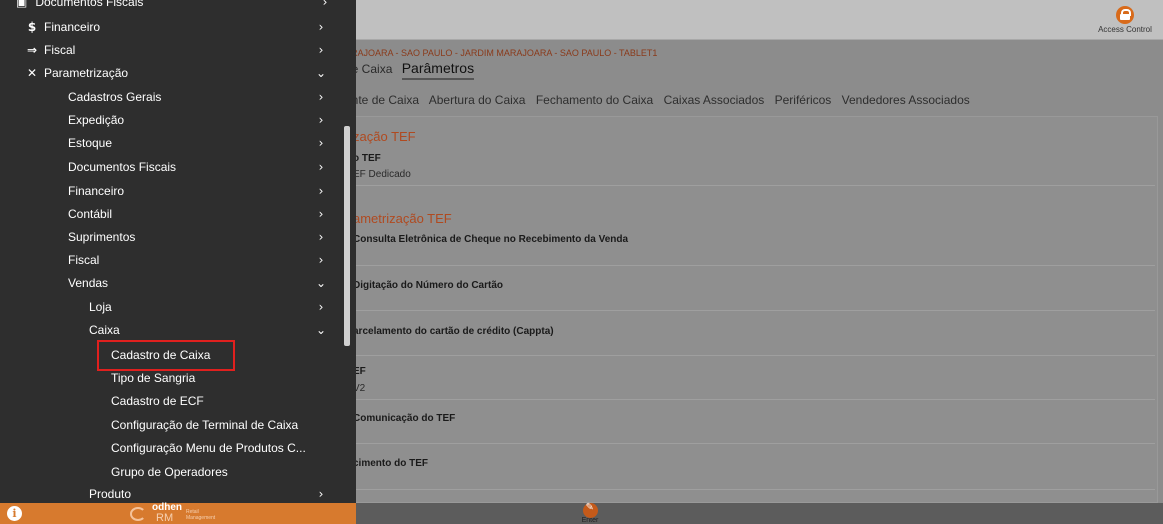  Describe the element at coordinates (22, 4) in the screenshot. I see `document-icon: ▣` at that location.